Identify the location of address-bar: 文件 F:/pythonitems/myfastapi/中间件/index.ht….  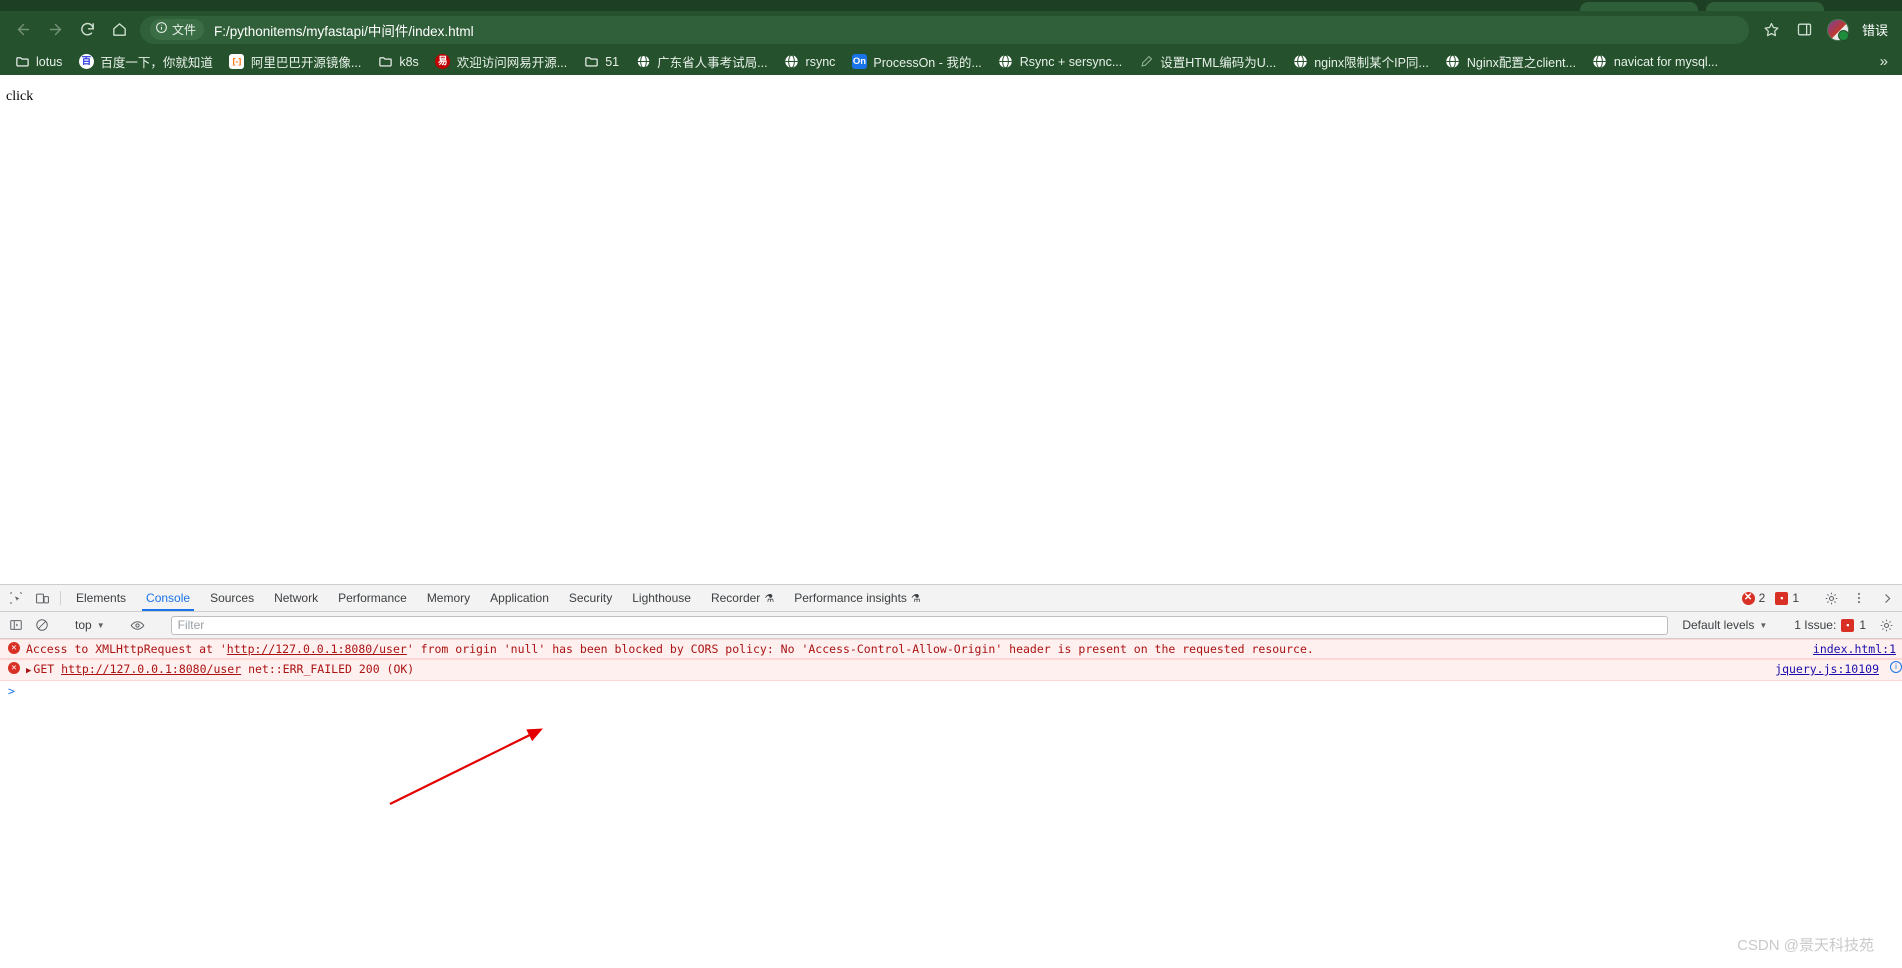
(944, 29).